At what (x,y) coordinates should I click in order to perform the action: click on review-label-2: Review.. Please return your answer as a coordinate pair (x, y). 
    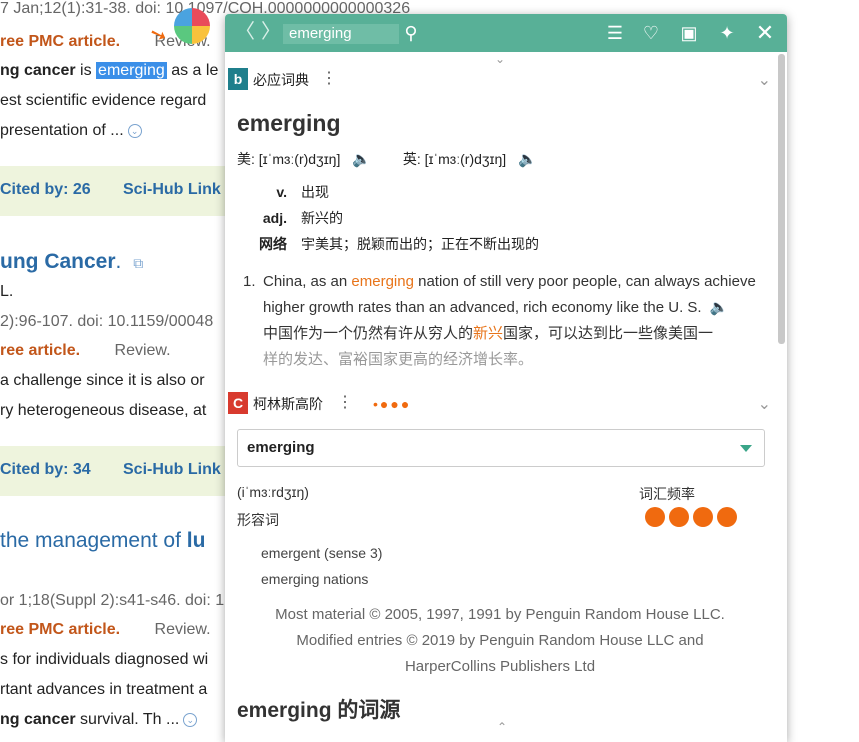
    Looking at the image, I should click on (142, 350).